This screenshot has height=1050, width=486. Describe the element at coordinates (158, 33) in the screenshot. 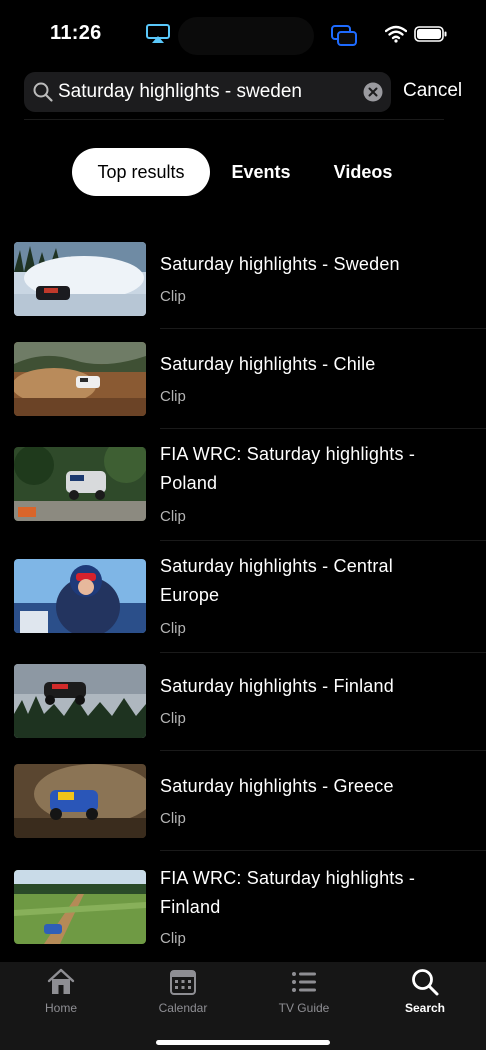

I see `airplay-icon` at that location.